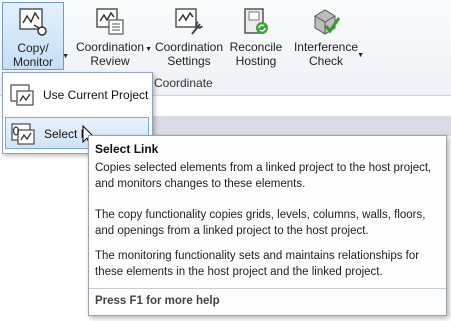 Image resolution: width=451 pixels, height=321 pixels. Describe the element at coordinates (327, 22) in the screenshot. I see `interference-check-icon` at that location.